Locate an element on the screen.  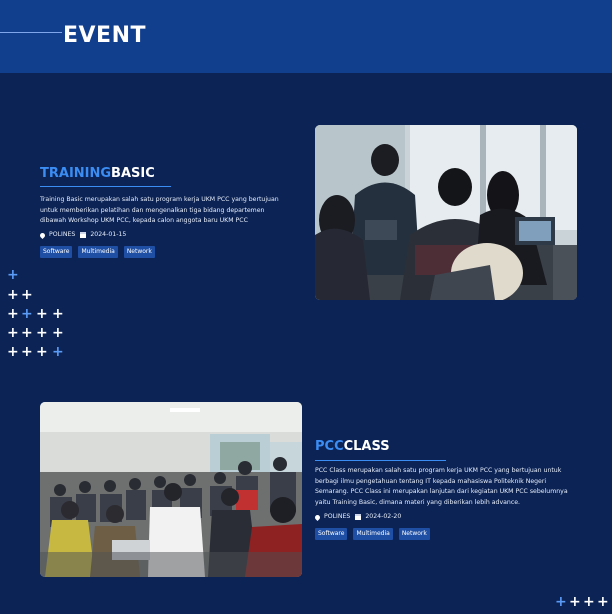
event-title: PCCCLASS is located at coordinates (352, 447).